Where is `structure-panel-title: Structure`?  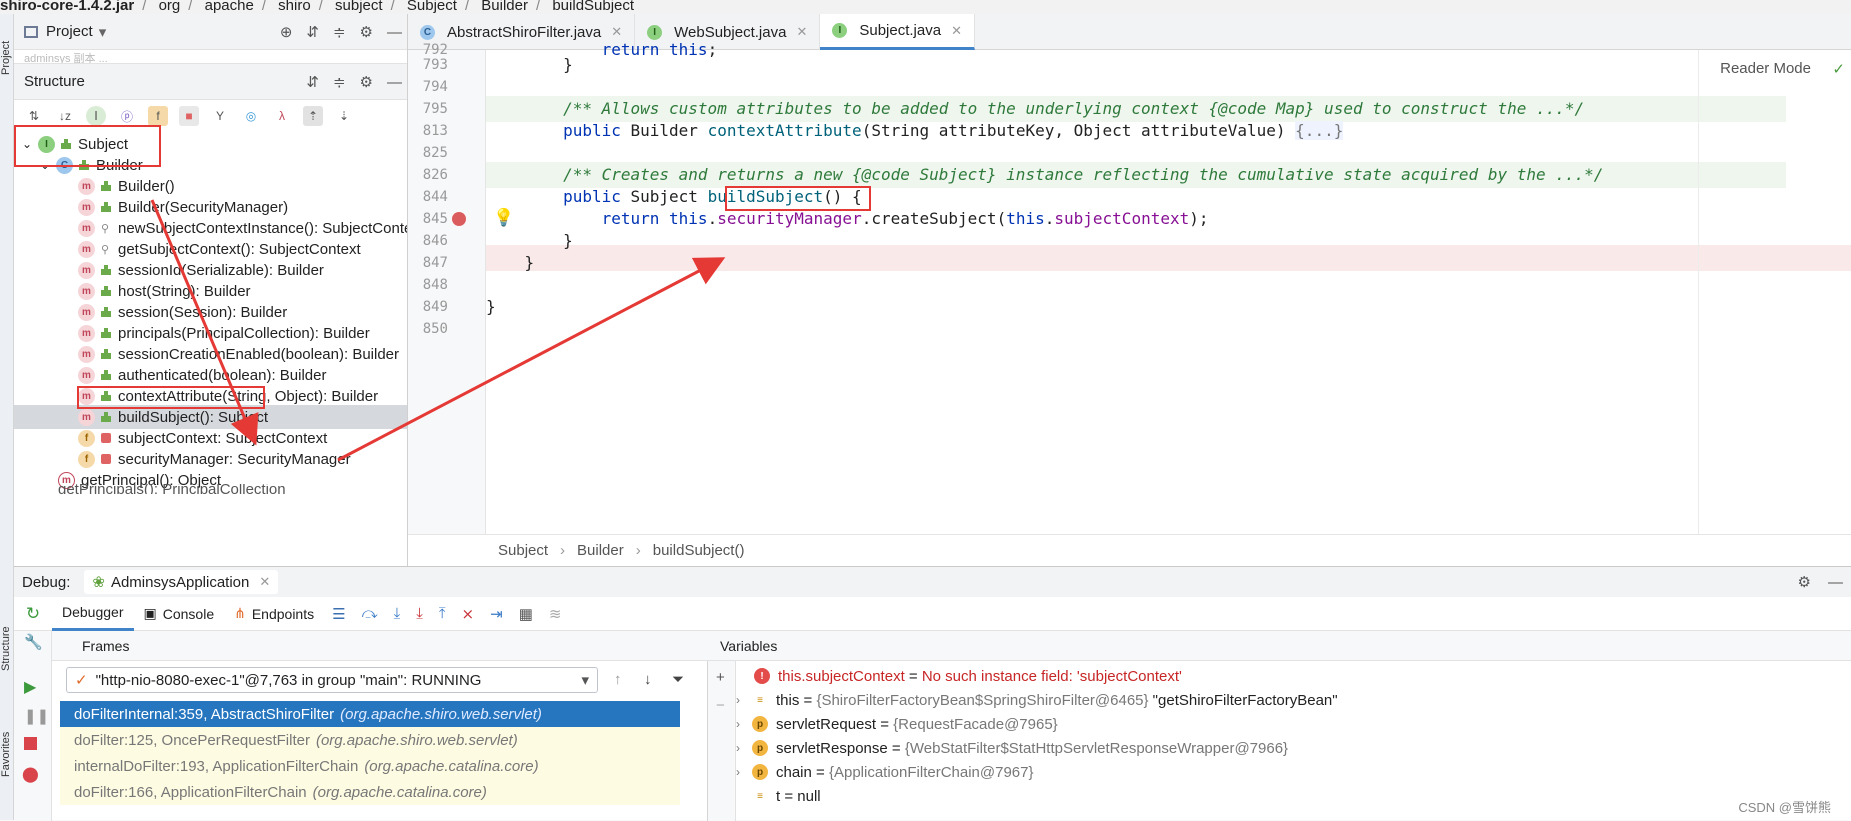 structure-panel-title: Structure is located at coordinates (54, 81).